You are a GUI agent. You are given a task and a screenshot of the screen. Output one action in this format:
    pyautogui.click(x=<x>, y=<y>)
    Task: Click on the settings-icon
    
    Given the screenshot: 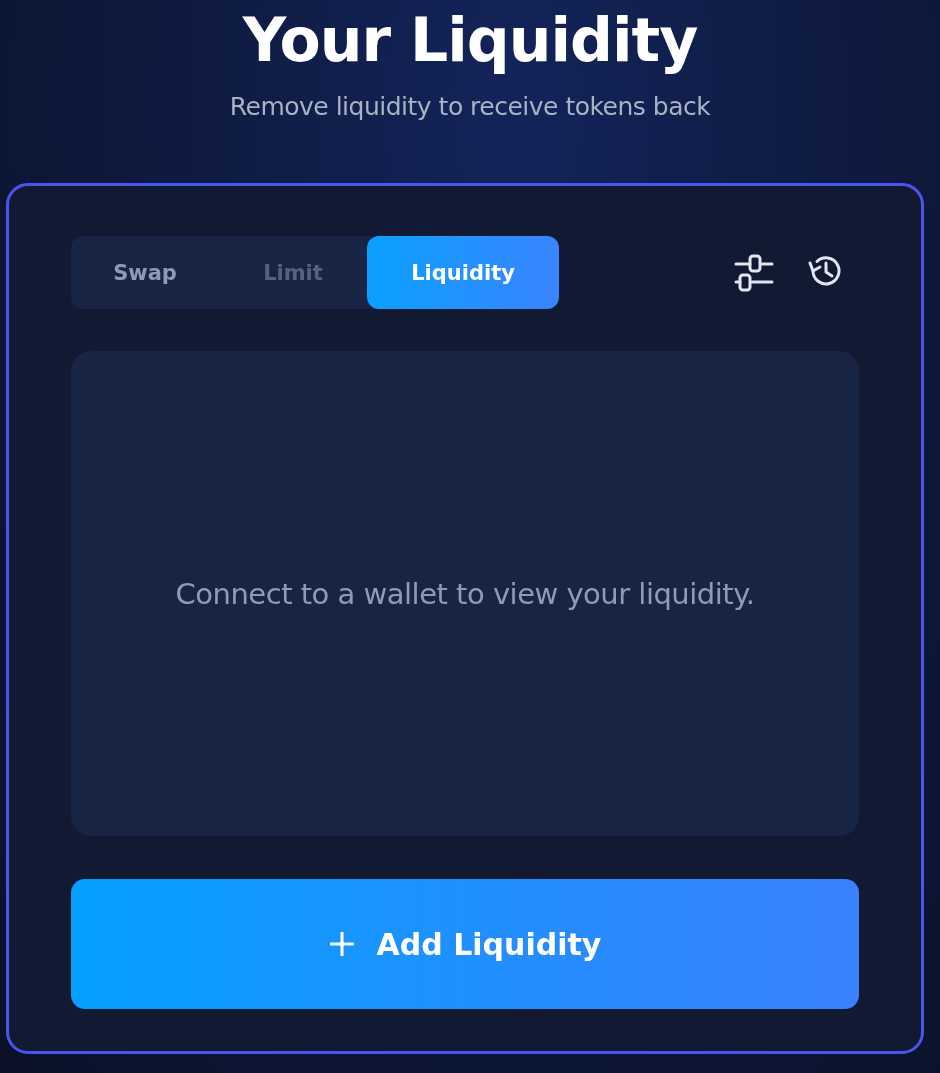 What is the action you would take?
    pyautogui.click(x=754, y=272)
    